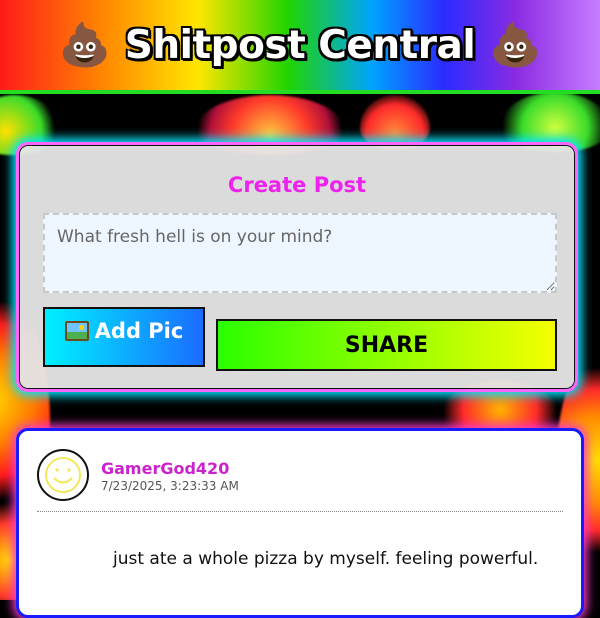 The width and height of the screenshot is (600, 618). Describe the element at coordinates (300, 511) in the screenshot. I see `post-divider` at that location.